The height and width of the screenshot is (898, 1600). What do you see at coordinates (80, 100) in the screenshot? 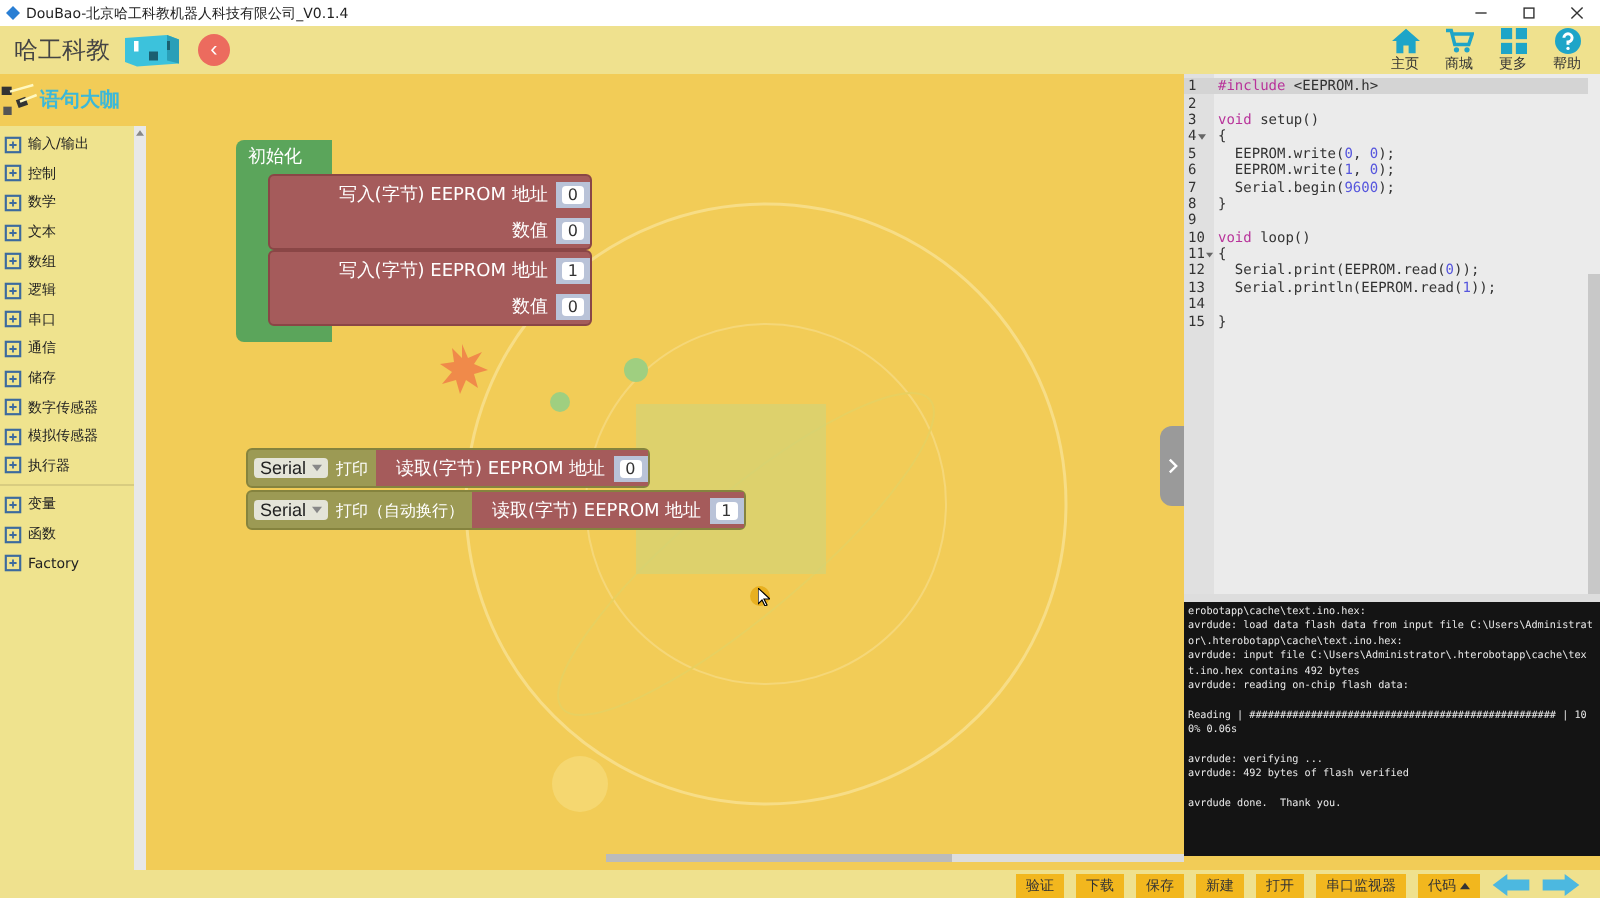
I see `toolbox-title: 语句大咖` at bounding box center [80, 100].